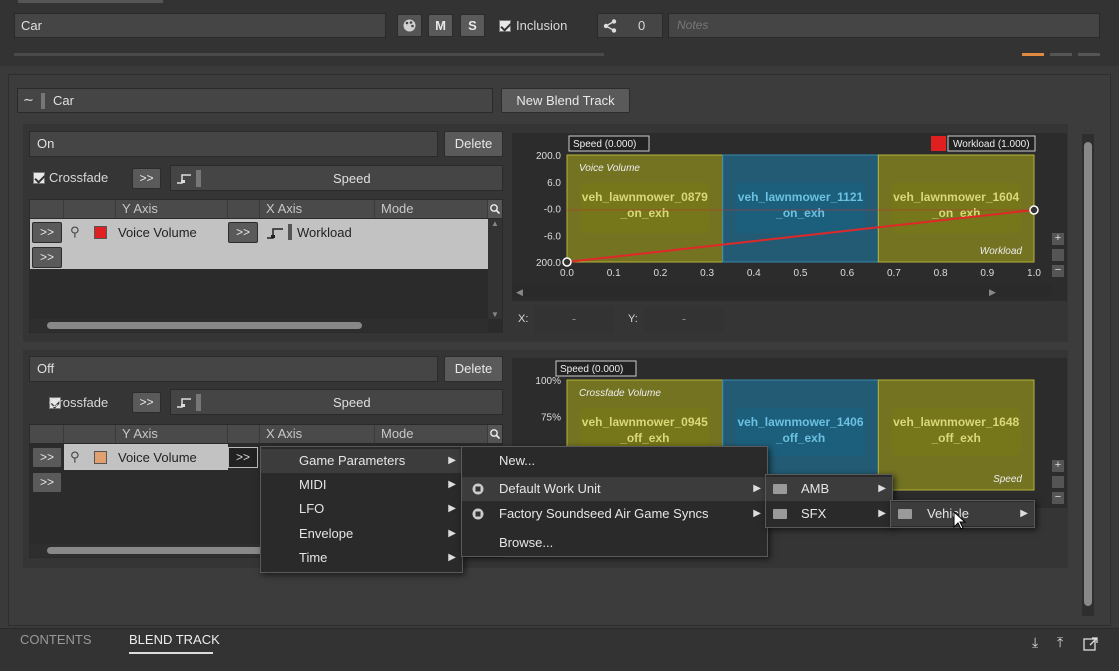 The height and width of the screenshot is (671, 1119). I want to click on new-blend-track-button: New Blend Track, so click(565, 100).